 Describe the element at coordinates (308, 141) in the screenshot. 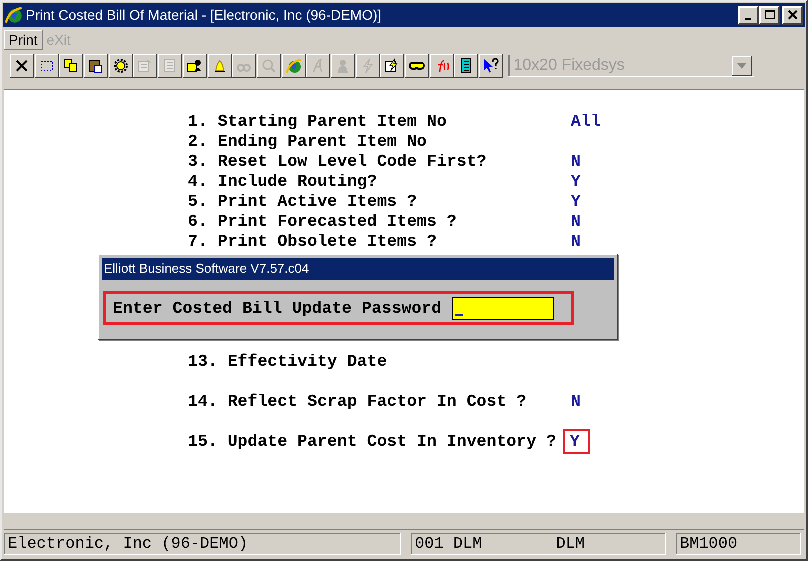

I see `field-label: 2. Ending Parent Item No` at that location.